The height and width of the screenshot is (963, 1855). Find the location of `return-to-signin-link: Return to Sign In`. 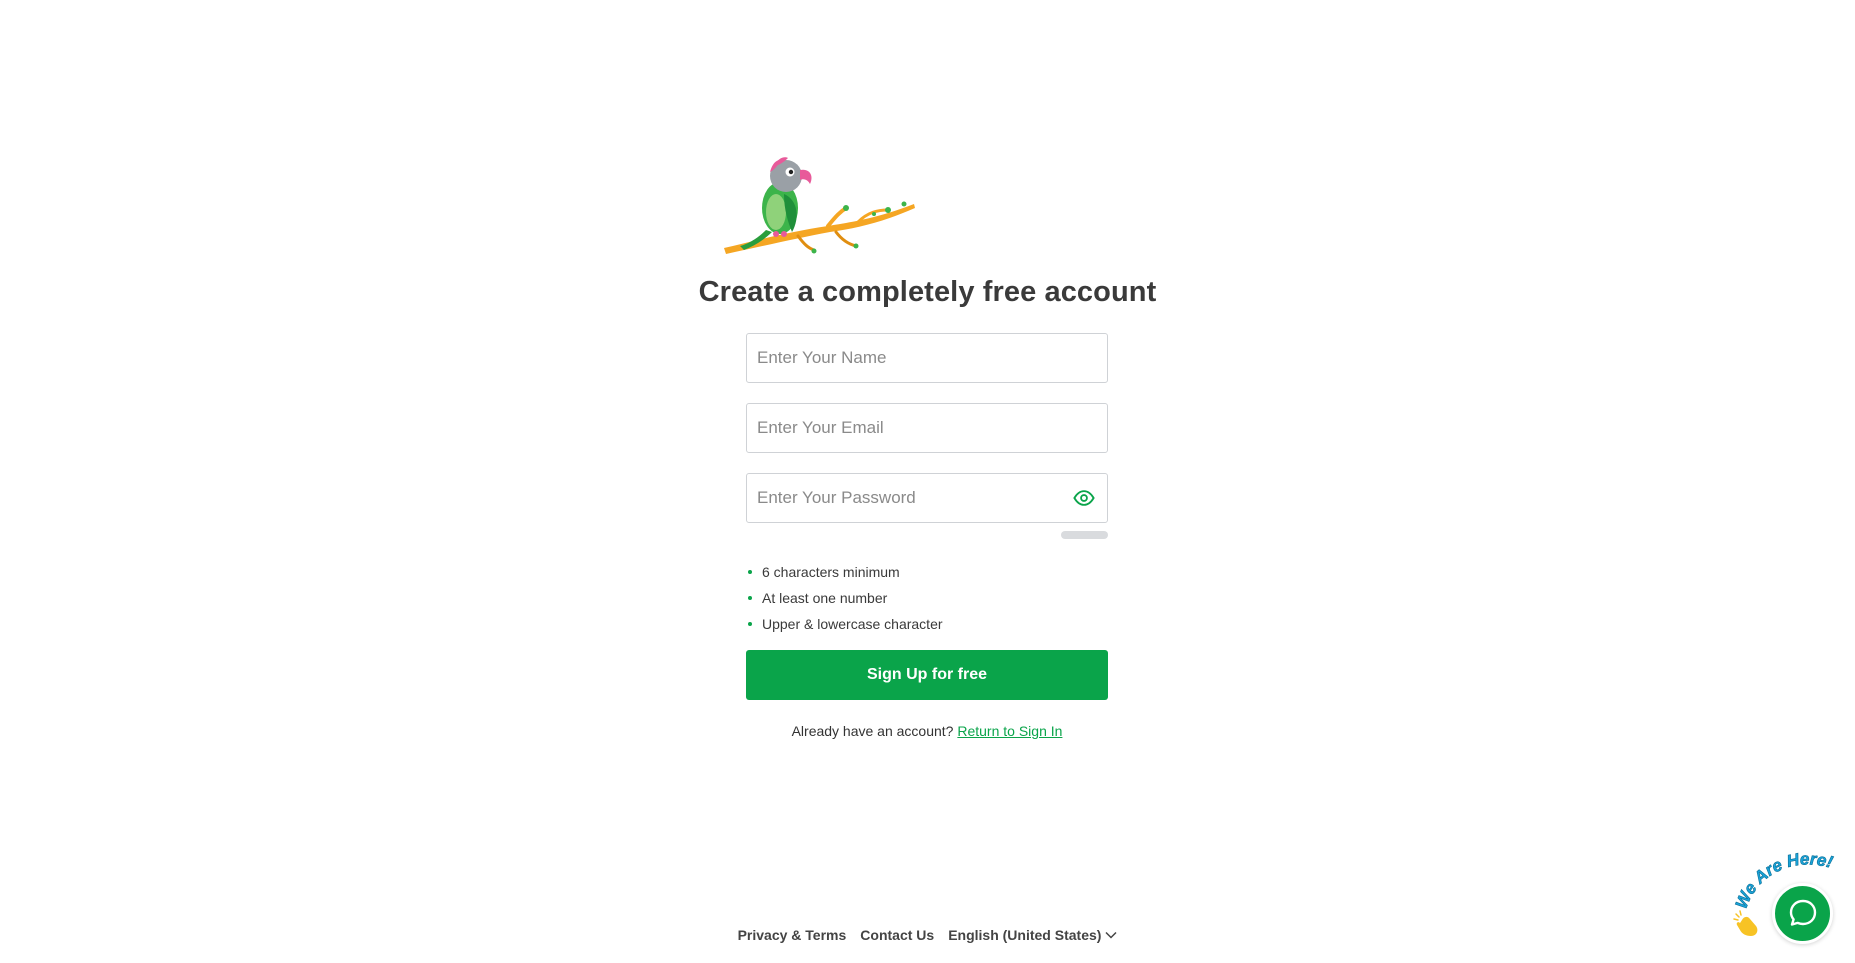

return-to-signin-link: Return to Sign In is located at coordinates (1009, 731).